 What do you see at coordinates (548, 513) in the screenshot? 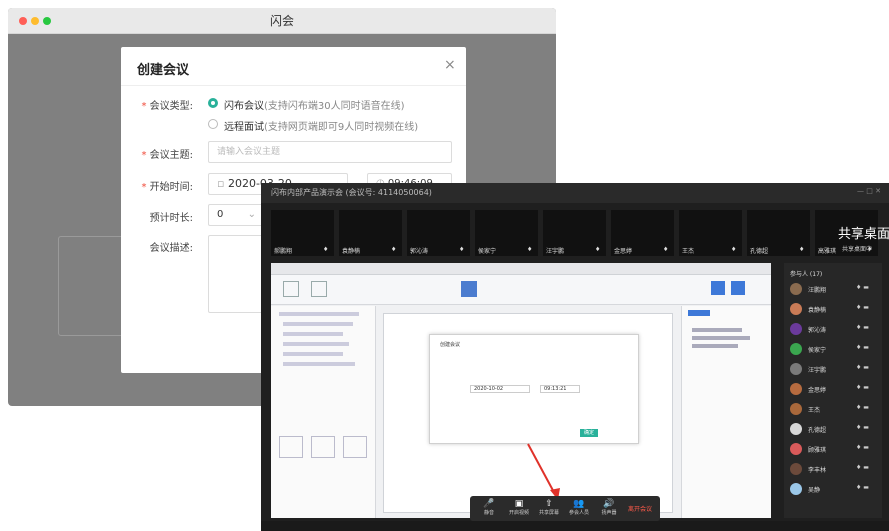
I see `control-label: 共享屏幕` at bounding box center [548, 513].